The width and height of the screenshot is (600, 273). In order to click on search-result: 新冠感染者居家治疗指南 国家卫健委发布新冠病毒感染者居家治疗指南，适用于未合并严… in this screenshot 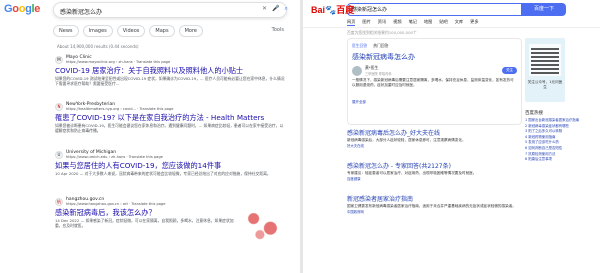, I will do `click(434, 205)`.